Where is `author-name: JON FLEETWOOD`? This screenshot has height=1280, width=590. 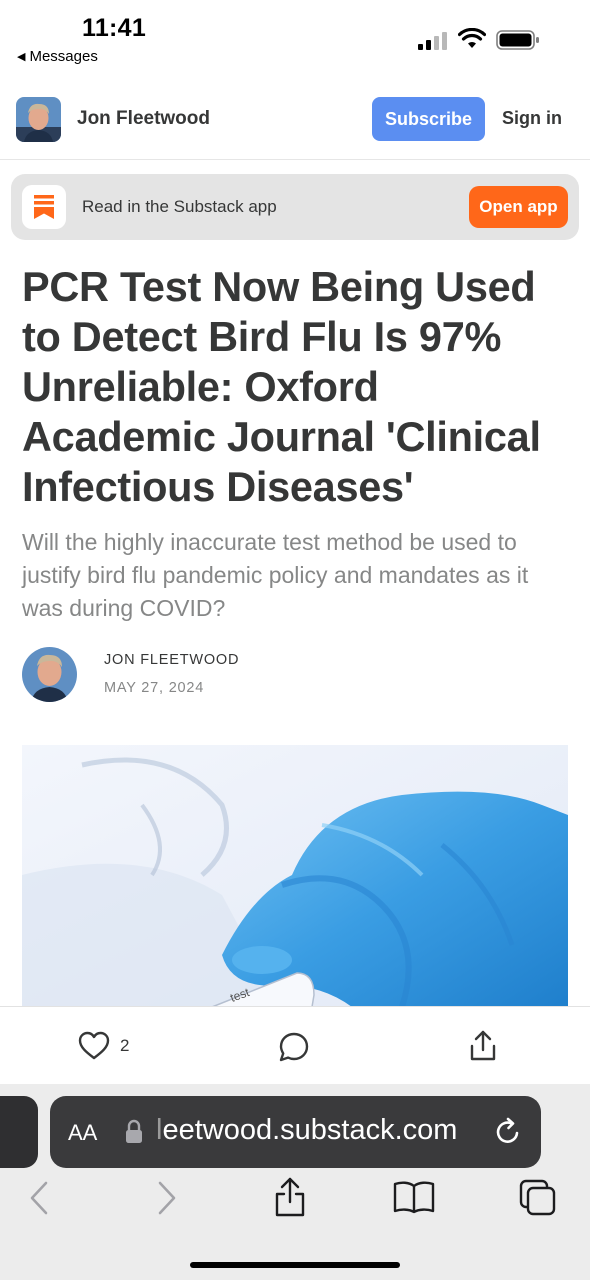 author-name: JON FLEETWOOD is located at coordinates (171, 660).